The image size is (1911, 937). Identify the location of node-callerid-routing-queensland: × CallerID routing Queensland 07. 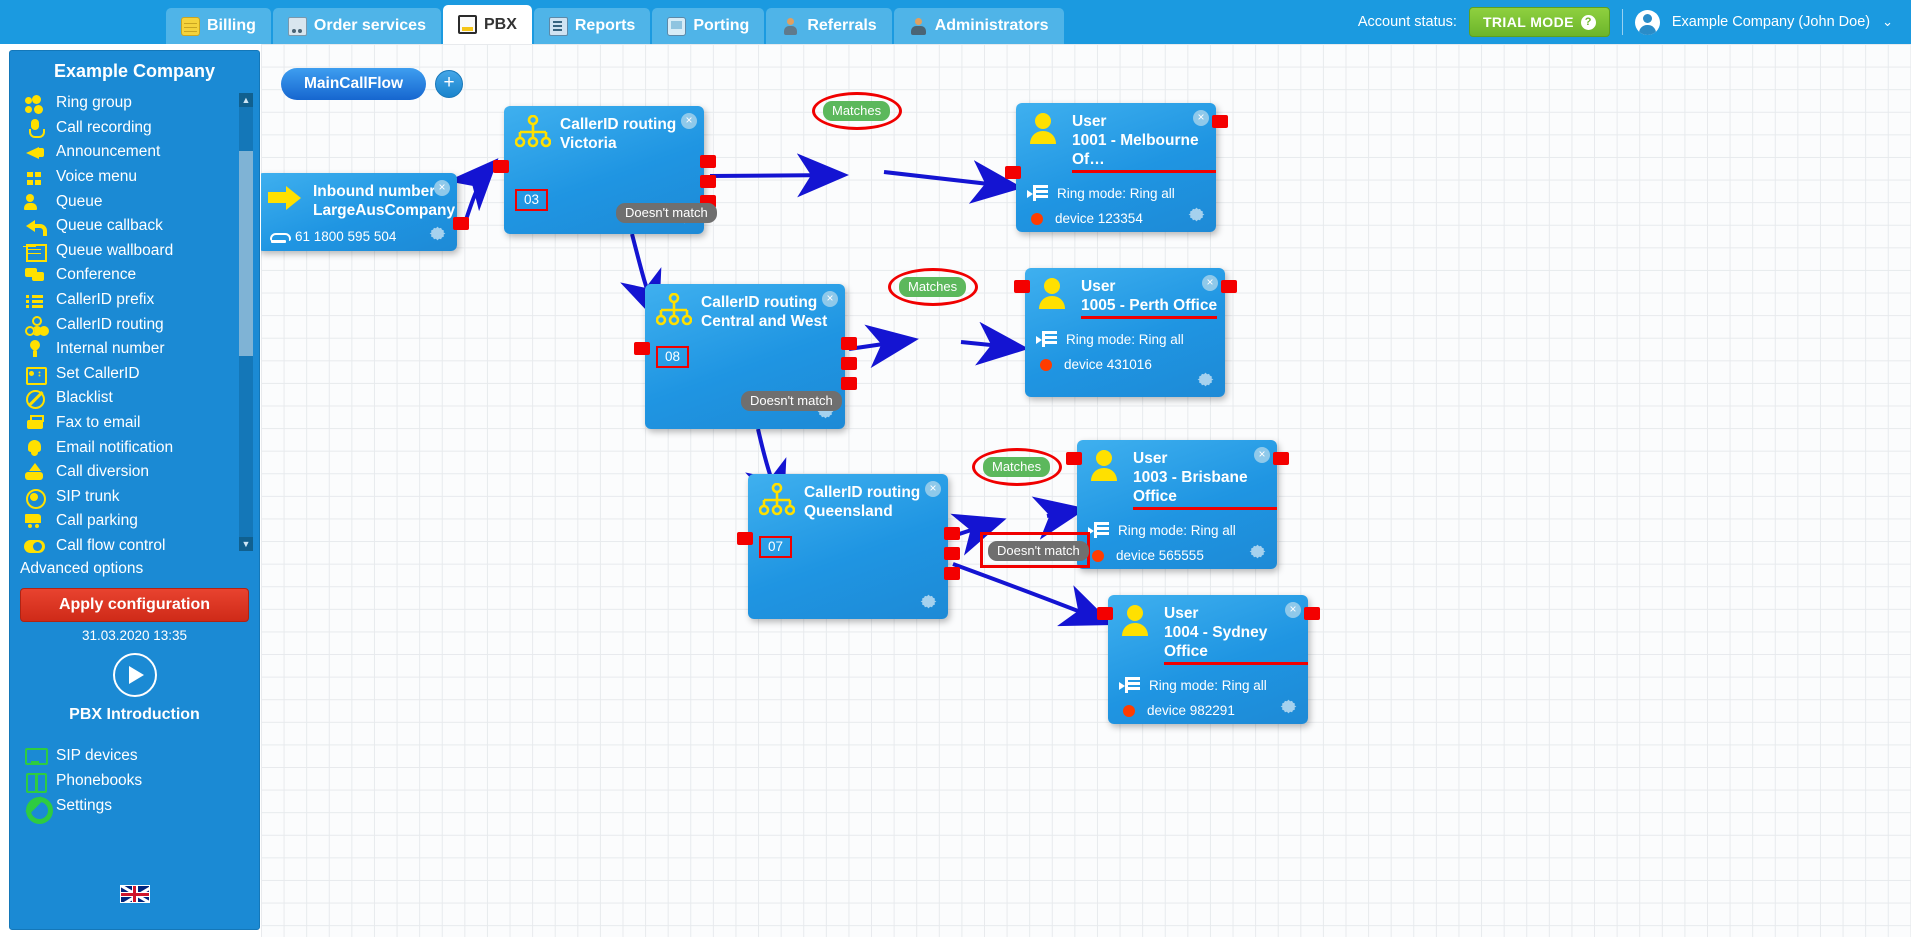
(848, 546).